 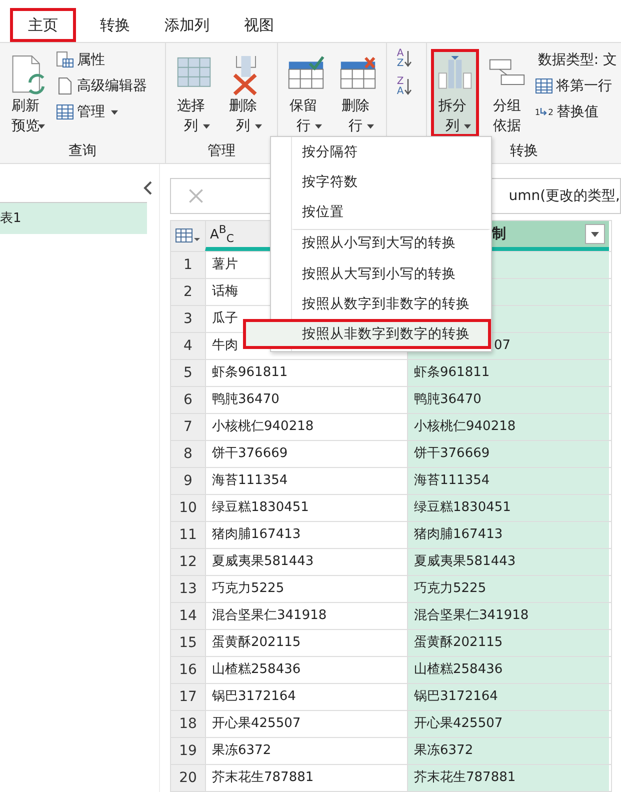 What do you see at coordinates (508, 508) in the screenshot?
I see `table-cell: 绿豆糕1830451` at bounding box center [508, 508].